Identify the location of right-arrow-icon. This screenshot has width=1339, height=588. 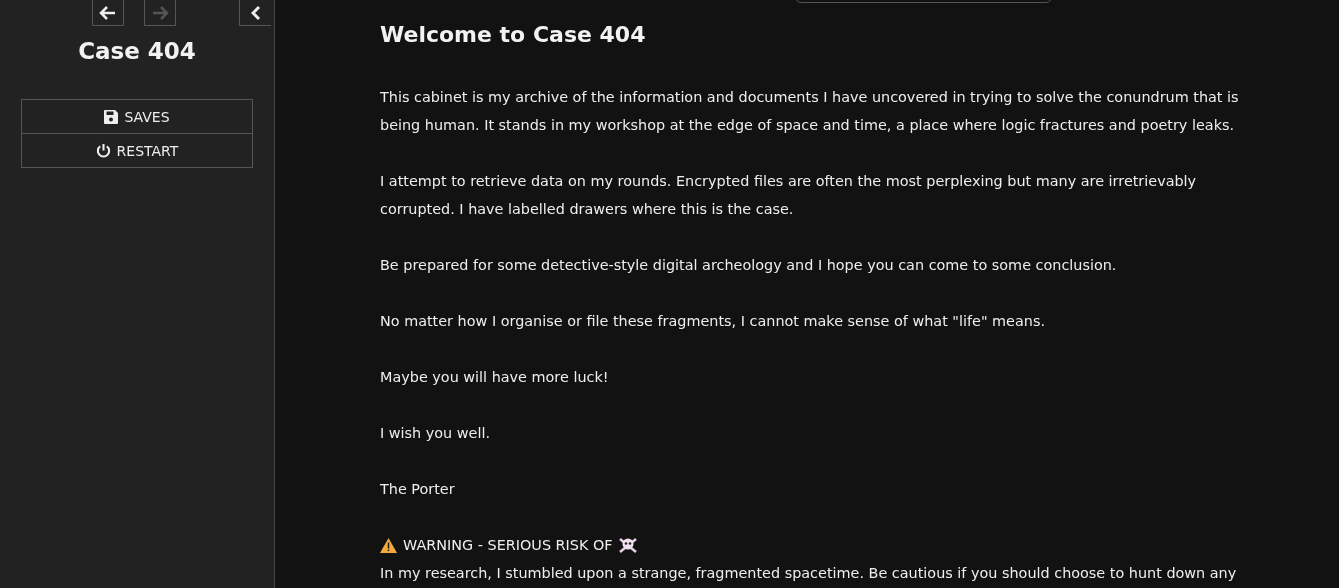
(160, 12).